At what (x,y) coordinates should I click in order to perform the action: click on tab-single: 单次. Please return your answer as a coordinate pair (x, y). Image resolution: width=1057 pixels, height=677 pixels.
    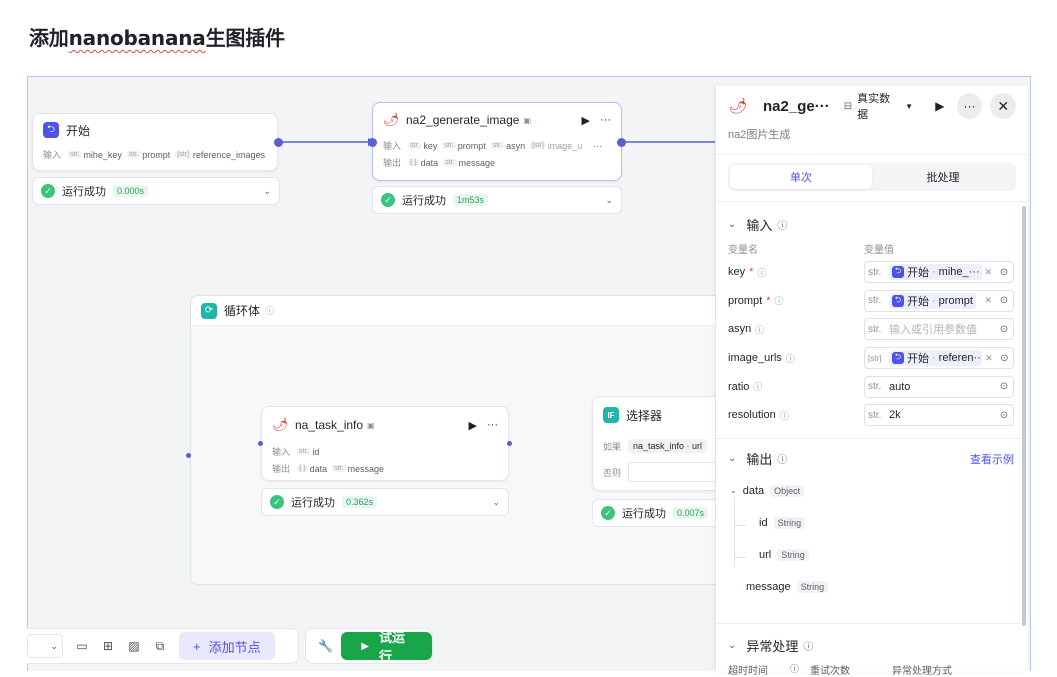
    Looking at the image, I should click on (801, 177).